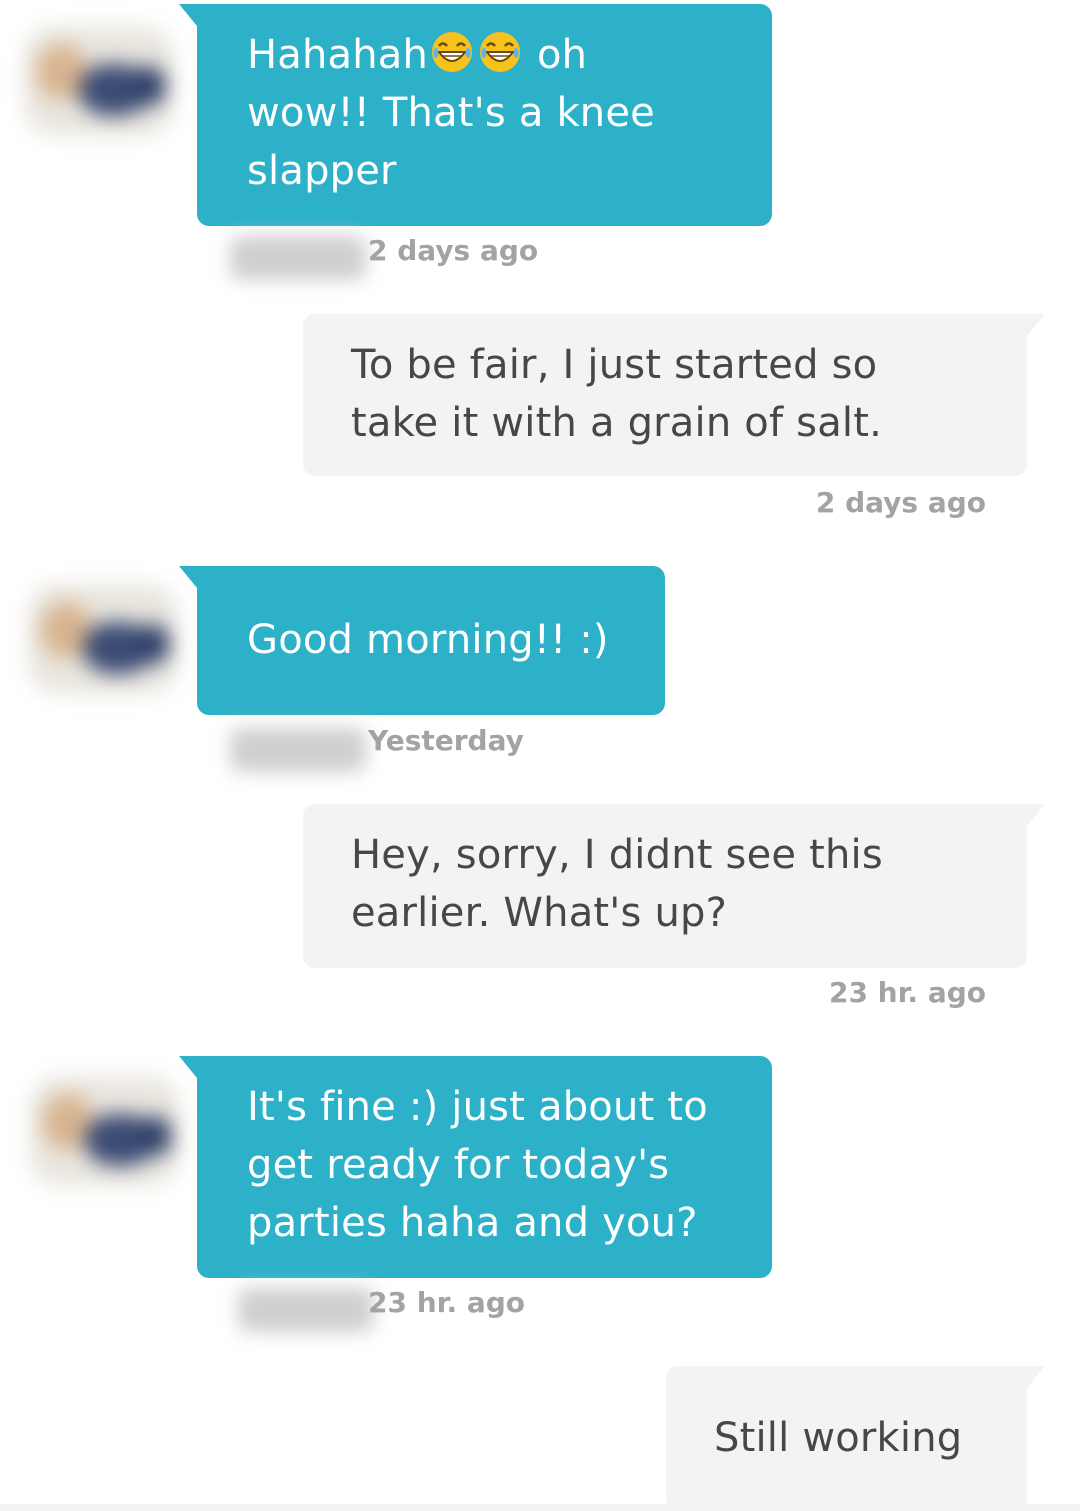 This screenshot has width=1080, height=1511. What do you see at coordinates (417, 55) in the screenshot?
I see `message-line: Hahahah oh` at bounding box center [417, 55].